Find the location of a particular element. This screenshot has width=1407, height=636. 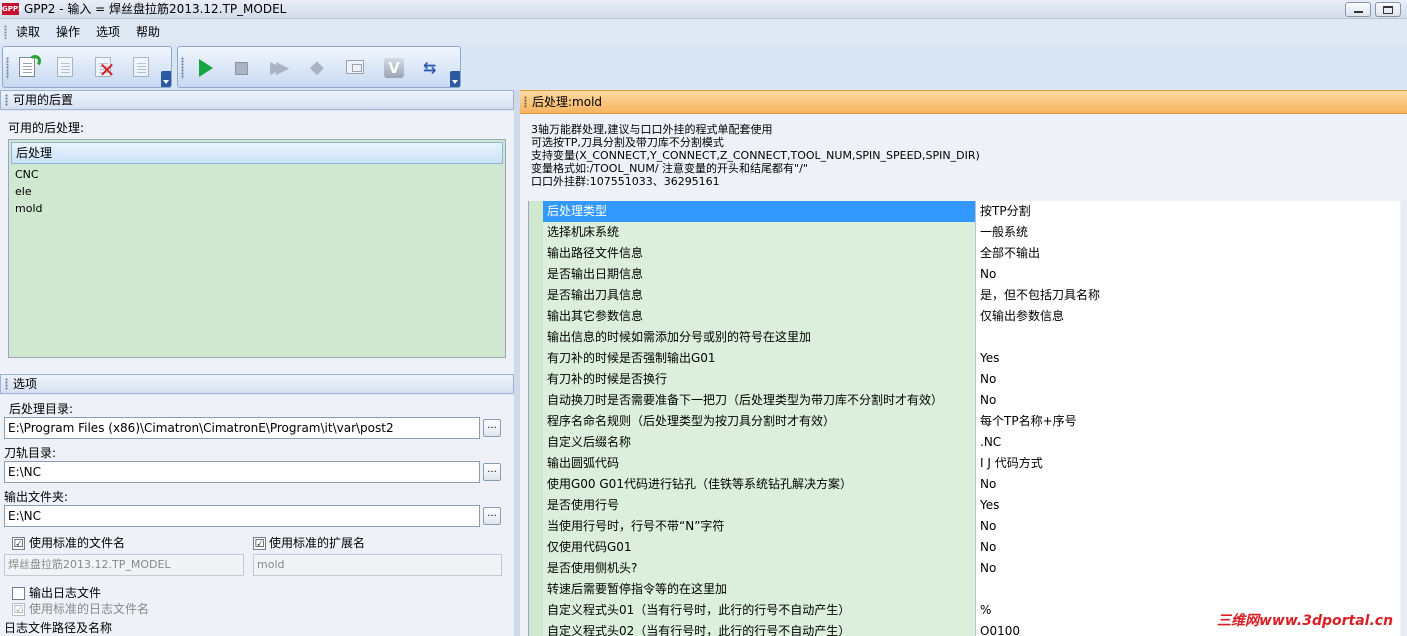

output-log-checkbox is located at coordinates (18, 593).